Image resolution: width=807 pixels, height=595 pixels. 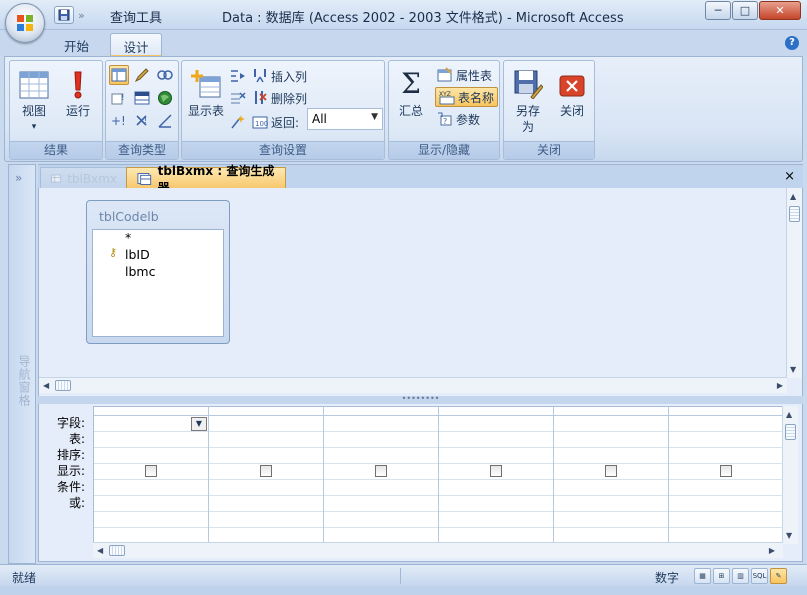 I want to click on pivotchart-view-icon: ▥, so click(x=740, y=576).